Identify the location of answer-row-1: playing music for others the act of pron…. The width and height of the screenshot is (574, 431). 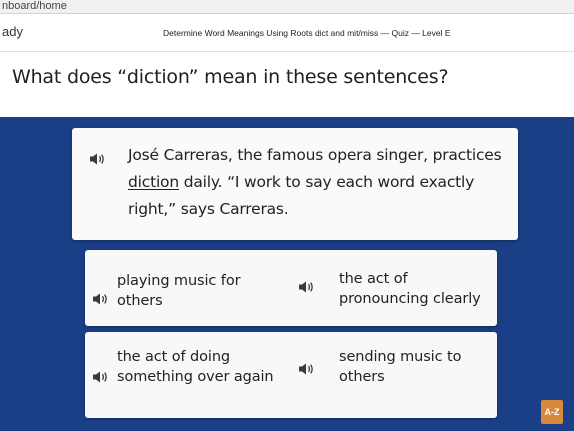
(291, 288).